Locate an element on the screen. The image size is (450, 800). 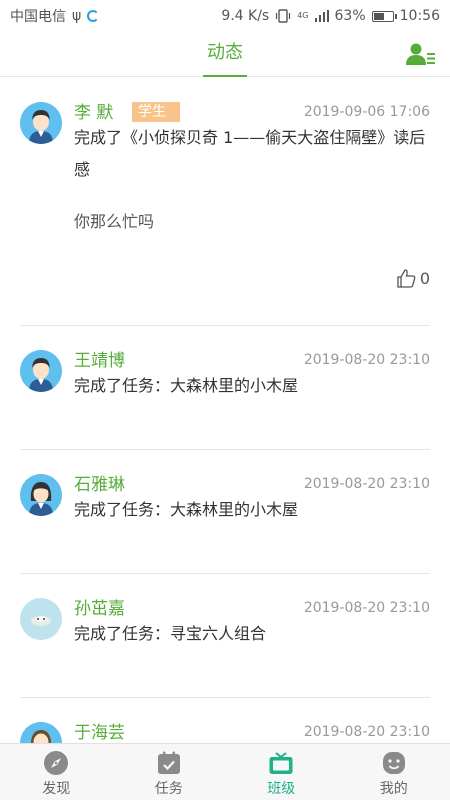
tab-dynamics-label: 动态 is located at coordinates (225, 54).